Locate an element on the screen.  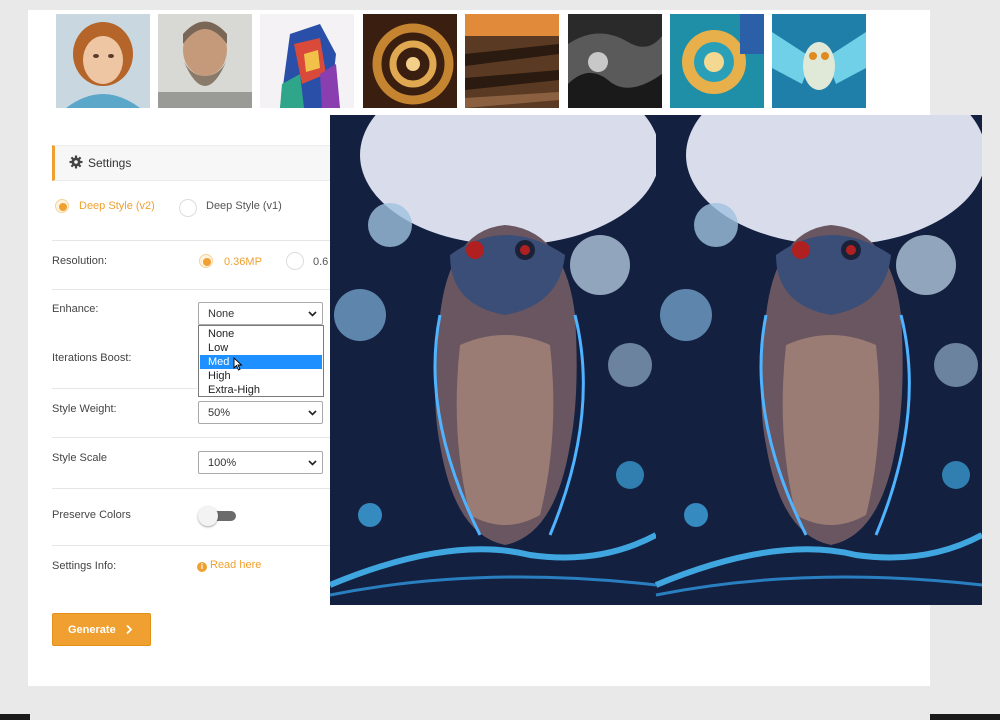
generate-button-label: Generate is located at coordinates (92, 630).